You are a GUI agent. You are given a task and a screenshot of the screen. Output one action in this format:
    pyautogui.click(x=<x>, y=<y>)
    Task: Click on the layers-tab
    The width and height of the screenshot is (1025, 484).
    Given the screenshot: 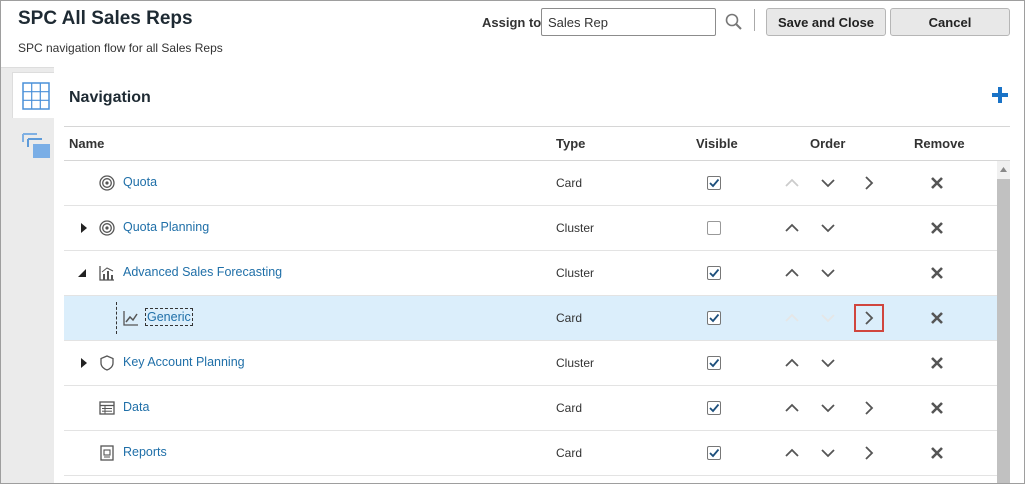 What is the action you would take?
    pyautogui.click(x=33, y=147)
    